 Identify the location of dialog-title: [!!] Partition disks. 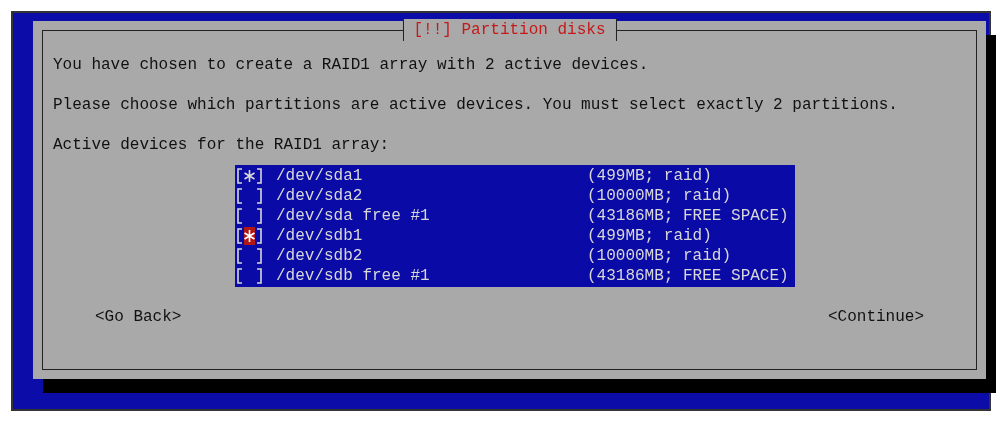
(509, 30).